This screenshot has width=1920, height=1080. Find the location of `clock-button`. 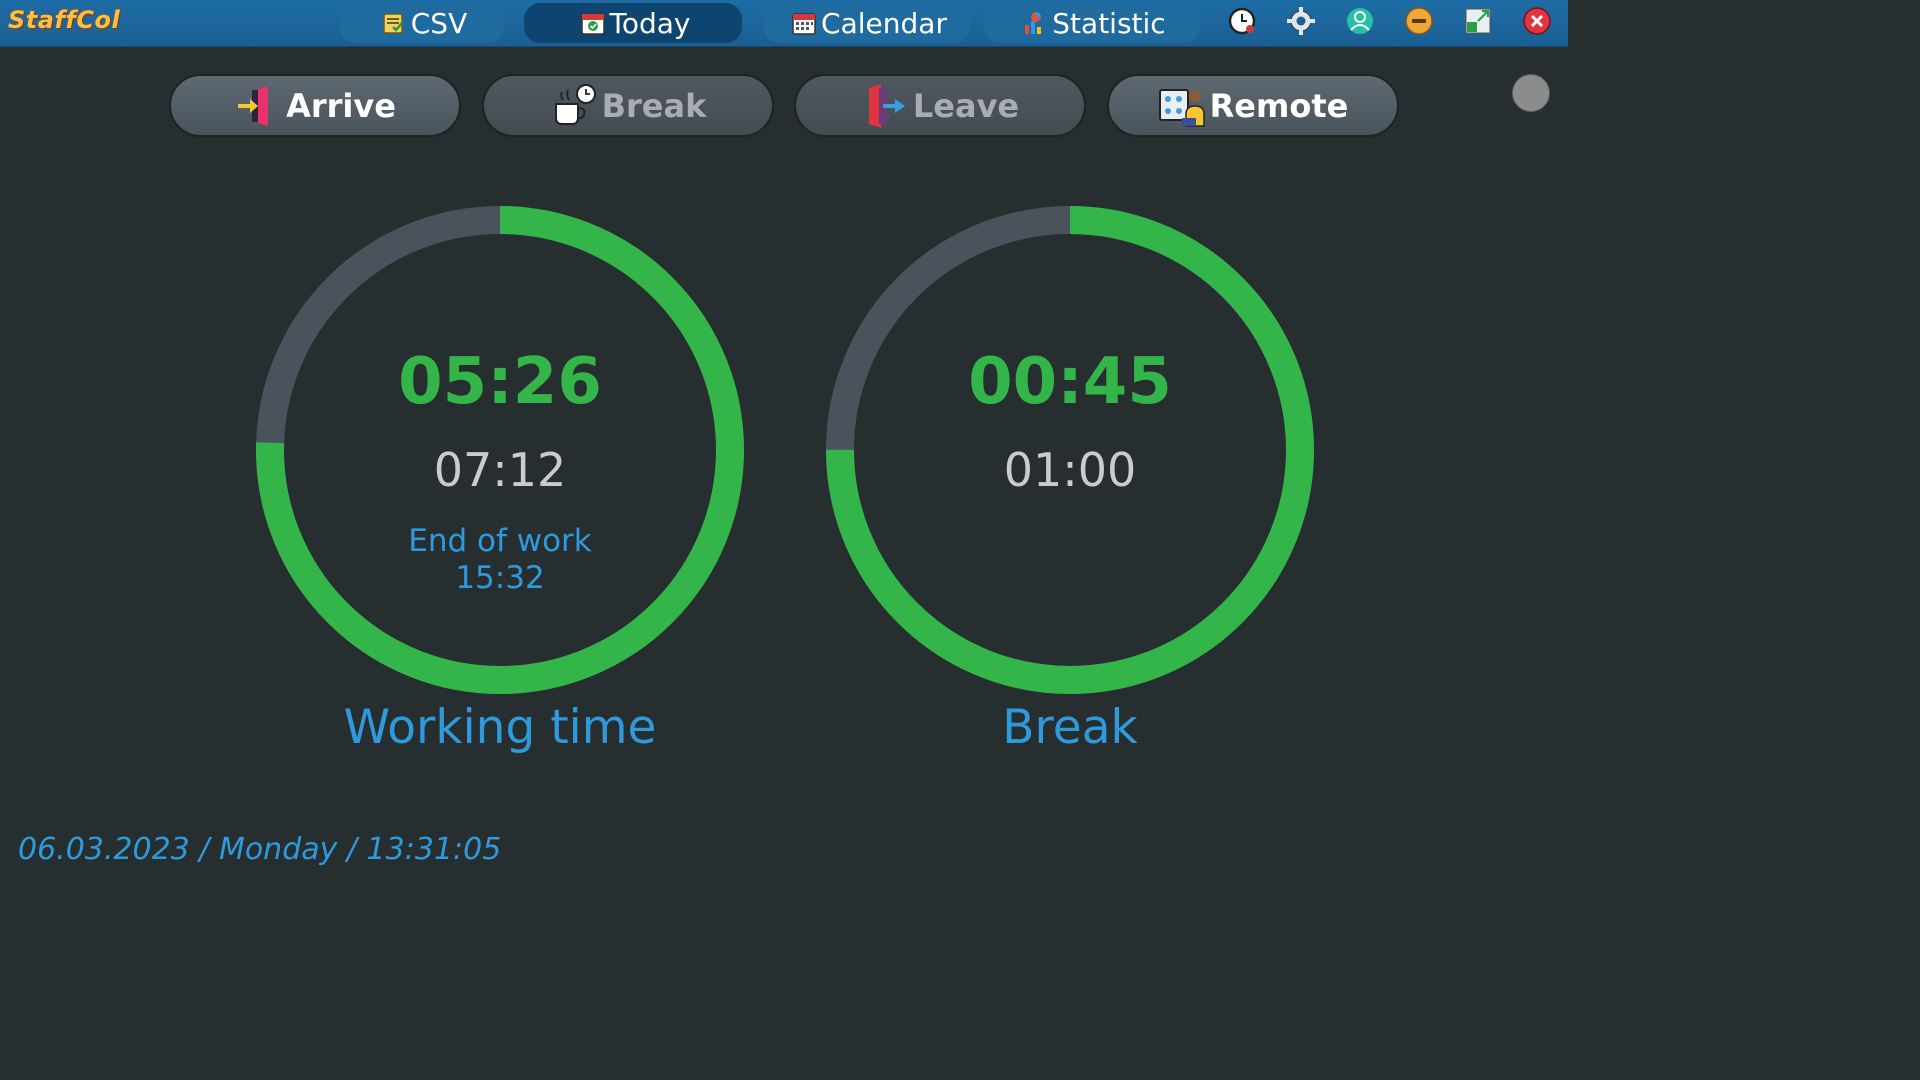

clock-button is located at coordinates (1242, 23).